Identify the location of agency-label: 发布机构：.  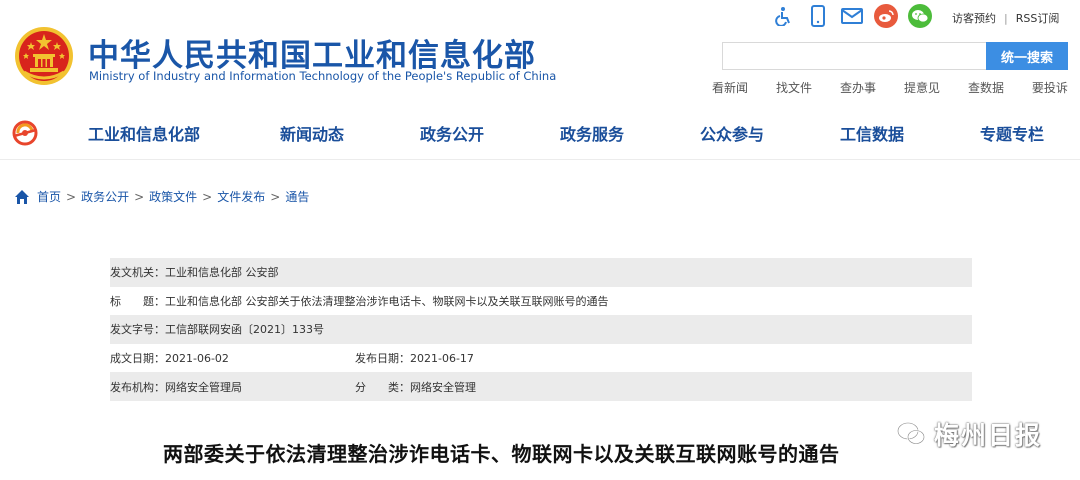
(137, 387).